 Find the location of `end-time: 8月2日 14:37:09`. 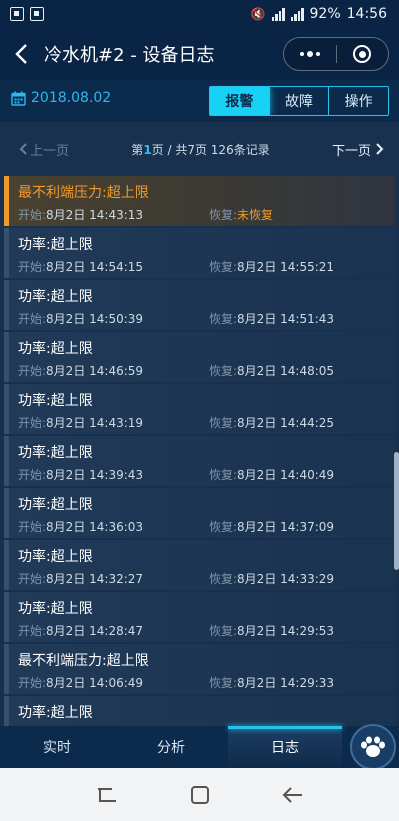

end-time: 8月2日 14:37:09 is located at coordinates (286, 527).